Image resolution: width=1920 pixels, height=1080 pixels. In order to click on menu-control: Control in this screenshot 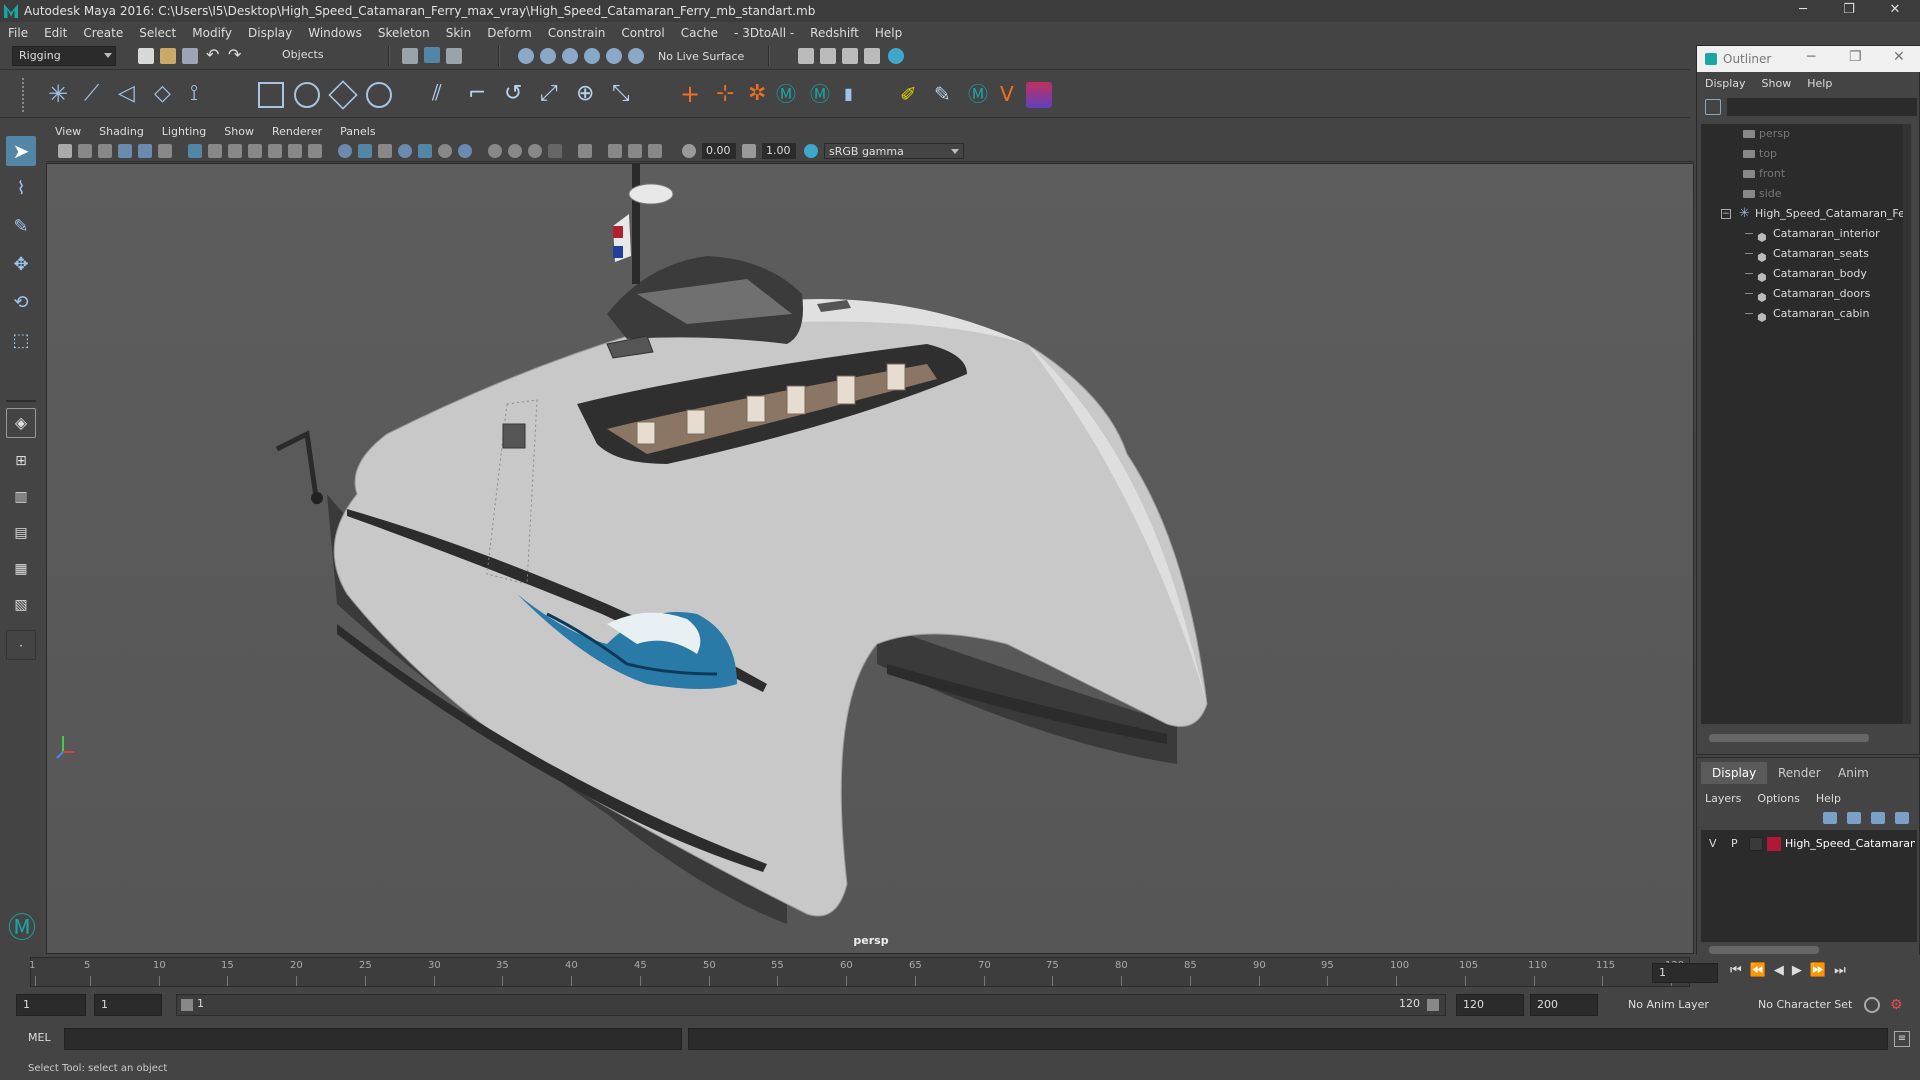, I will do `click(642, 33)`.